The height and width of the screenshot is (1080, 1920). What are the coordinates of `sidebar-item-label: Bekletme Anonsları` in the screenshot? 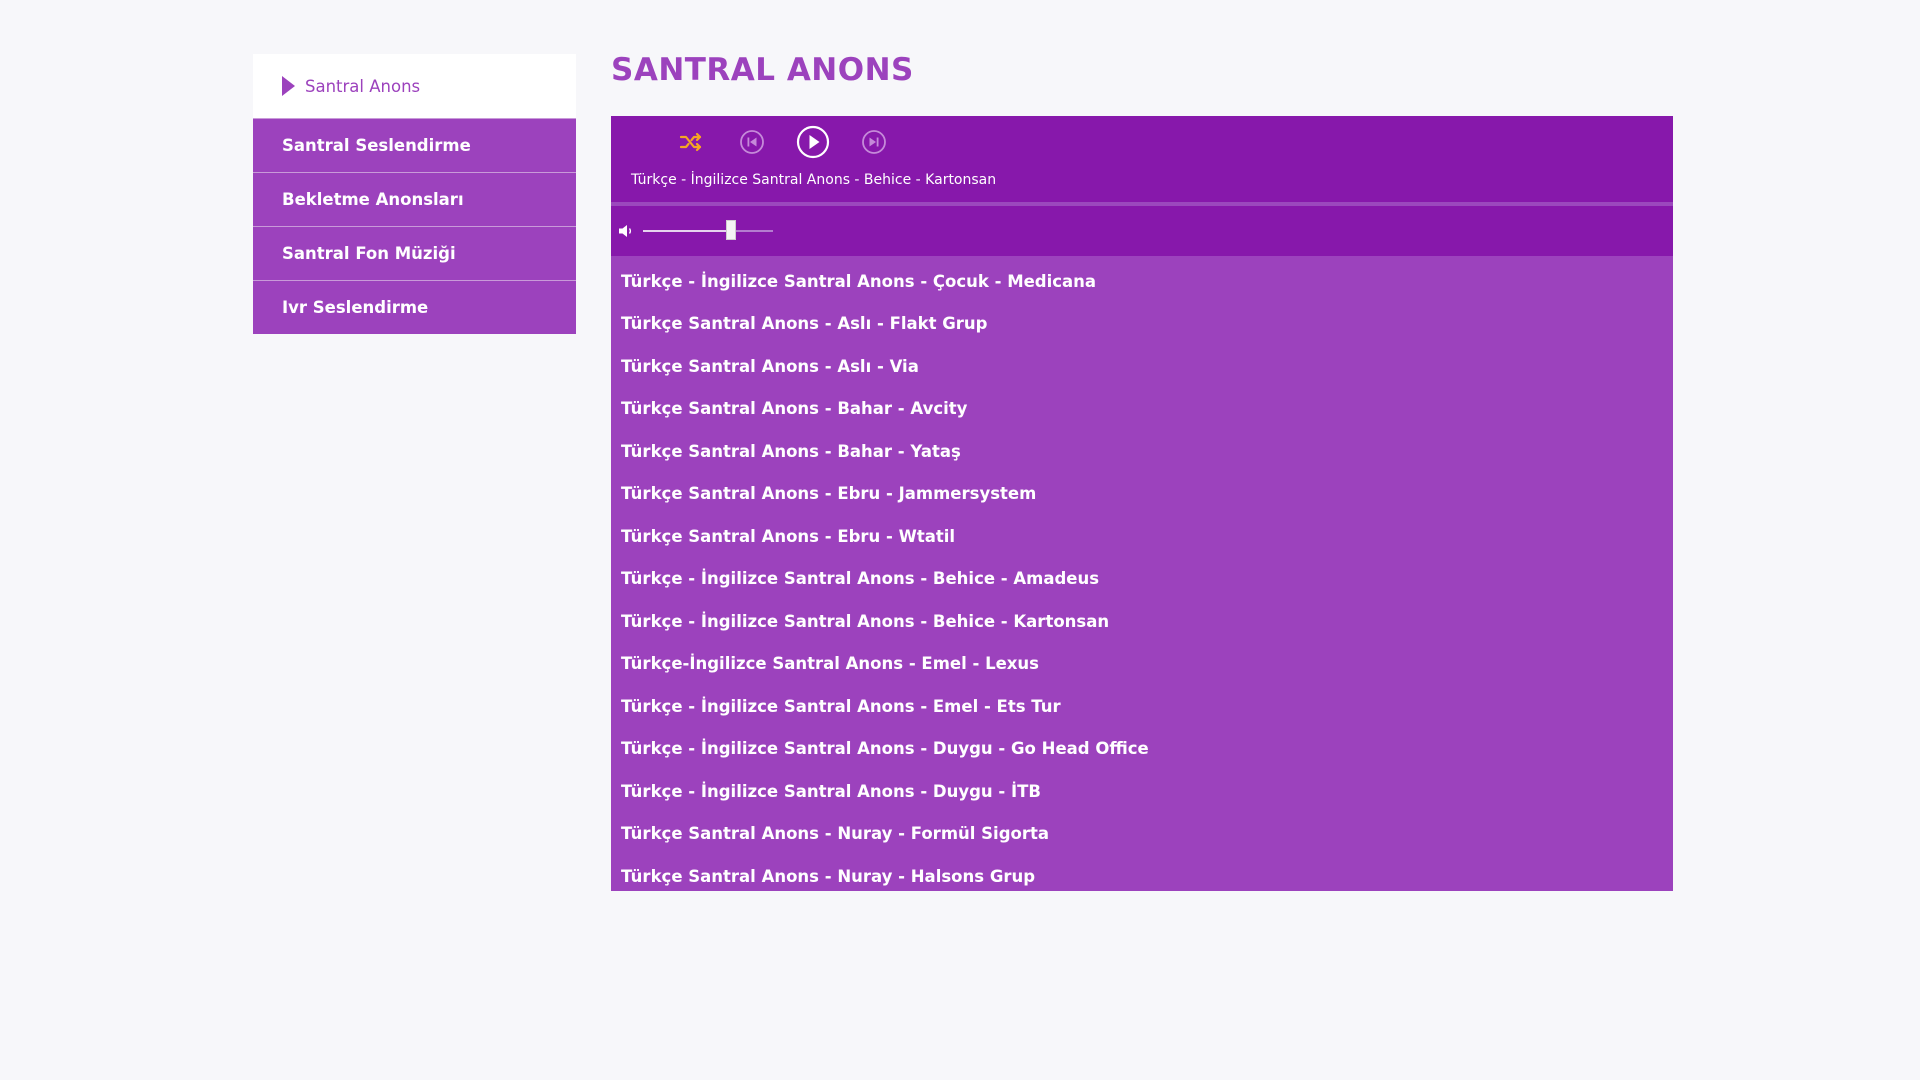 It's located at (373, 199).